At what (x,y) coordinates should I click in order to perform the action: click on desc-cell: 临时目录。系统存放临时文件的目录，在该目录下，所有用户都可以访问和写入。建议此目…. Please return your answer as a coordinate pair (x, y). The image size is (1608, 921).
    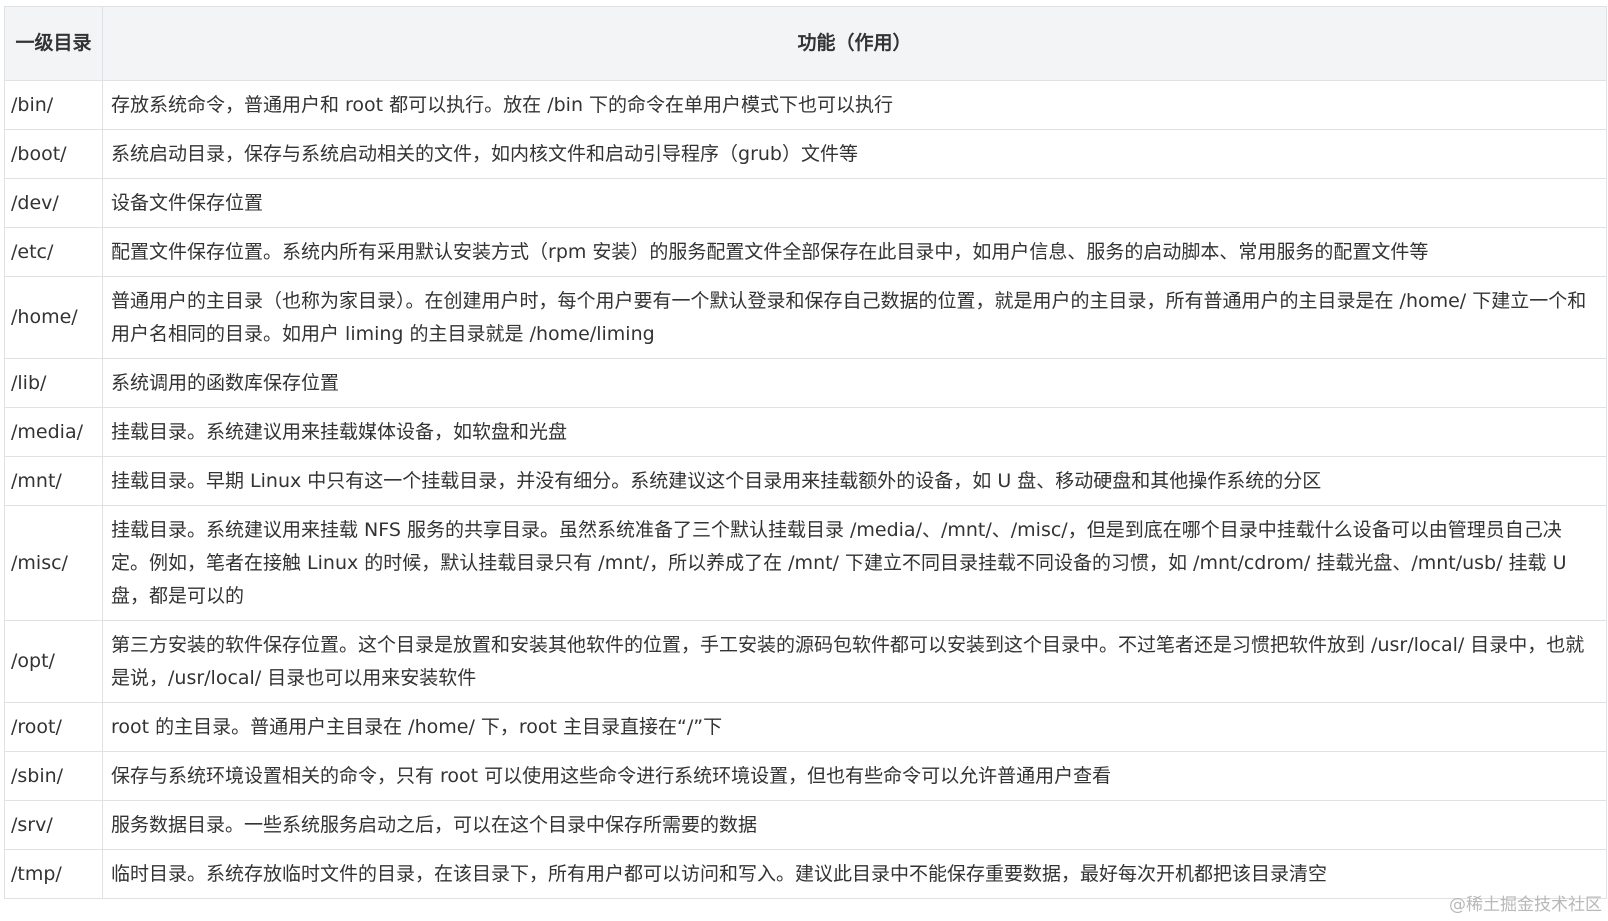
    Looking at the image, I should click on (854, 874).